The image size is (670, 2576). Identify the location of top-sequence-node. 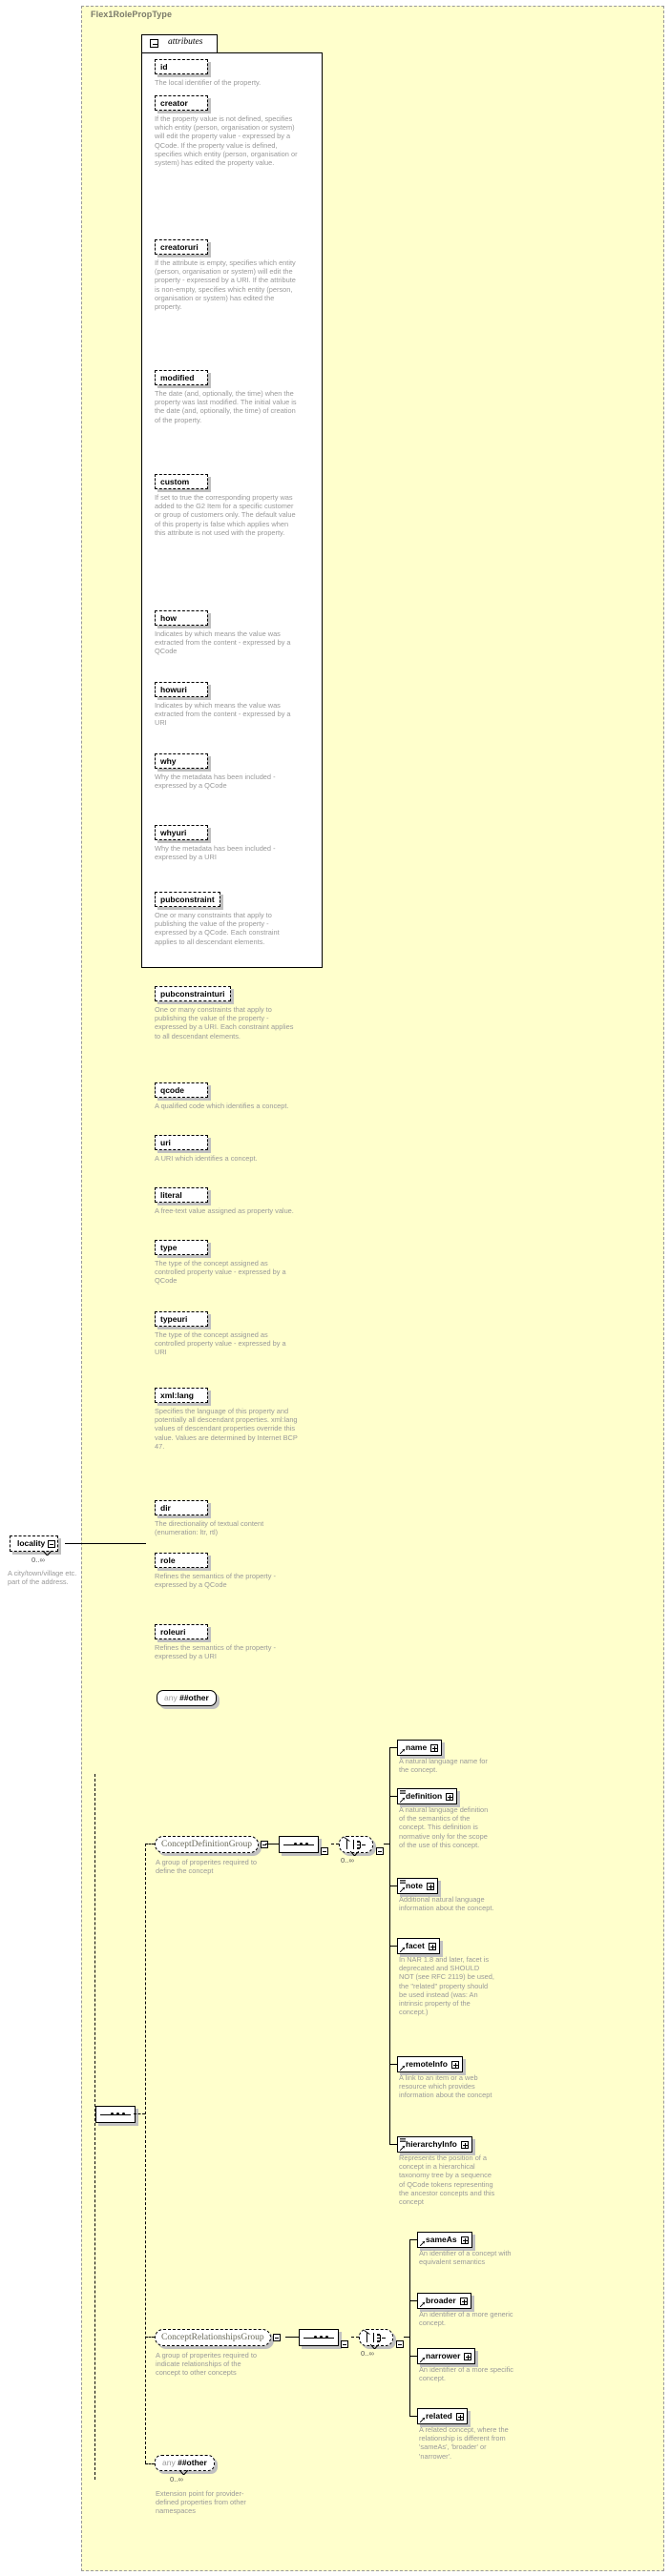
(115, 2115).